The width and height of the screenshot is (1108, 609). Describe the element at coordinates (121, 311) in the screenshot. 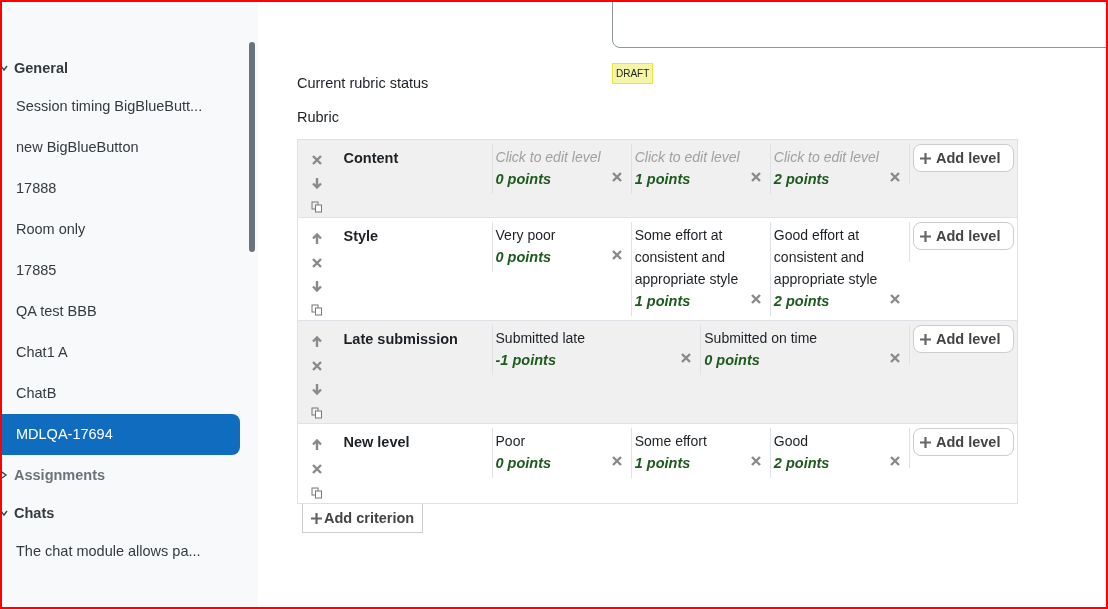

I see `sidebar-item: QA test BBB` at that location.